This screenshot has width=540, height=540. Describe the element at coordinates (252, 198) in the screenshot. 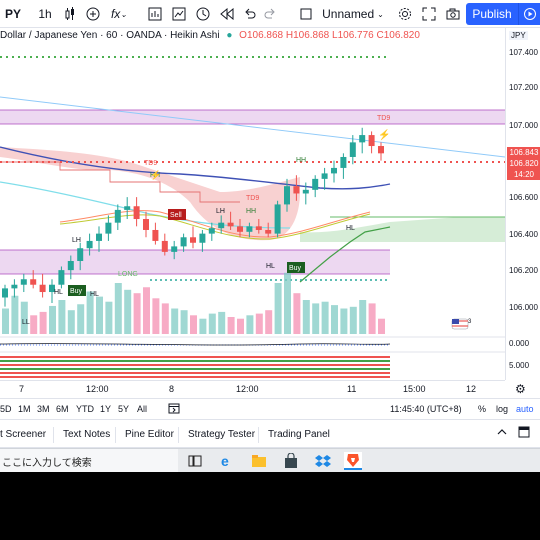

I see `td9-mid-label: TD9` at that location.